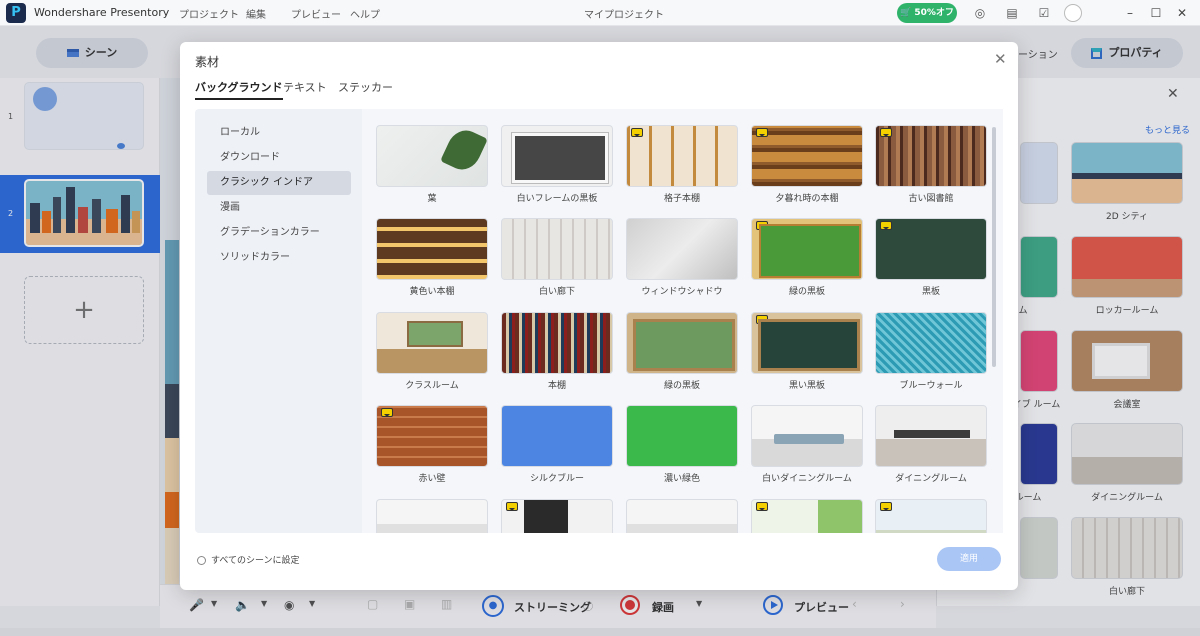 Image resolution: width=1200 pixels, height=636 pixels. What do you see at coordinates (557, 199) in the screenshot?
I see `bg-item-label: 白いフレームの黒板` at bounding box center [557, 199].